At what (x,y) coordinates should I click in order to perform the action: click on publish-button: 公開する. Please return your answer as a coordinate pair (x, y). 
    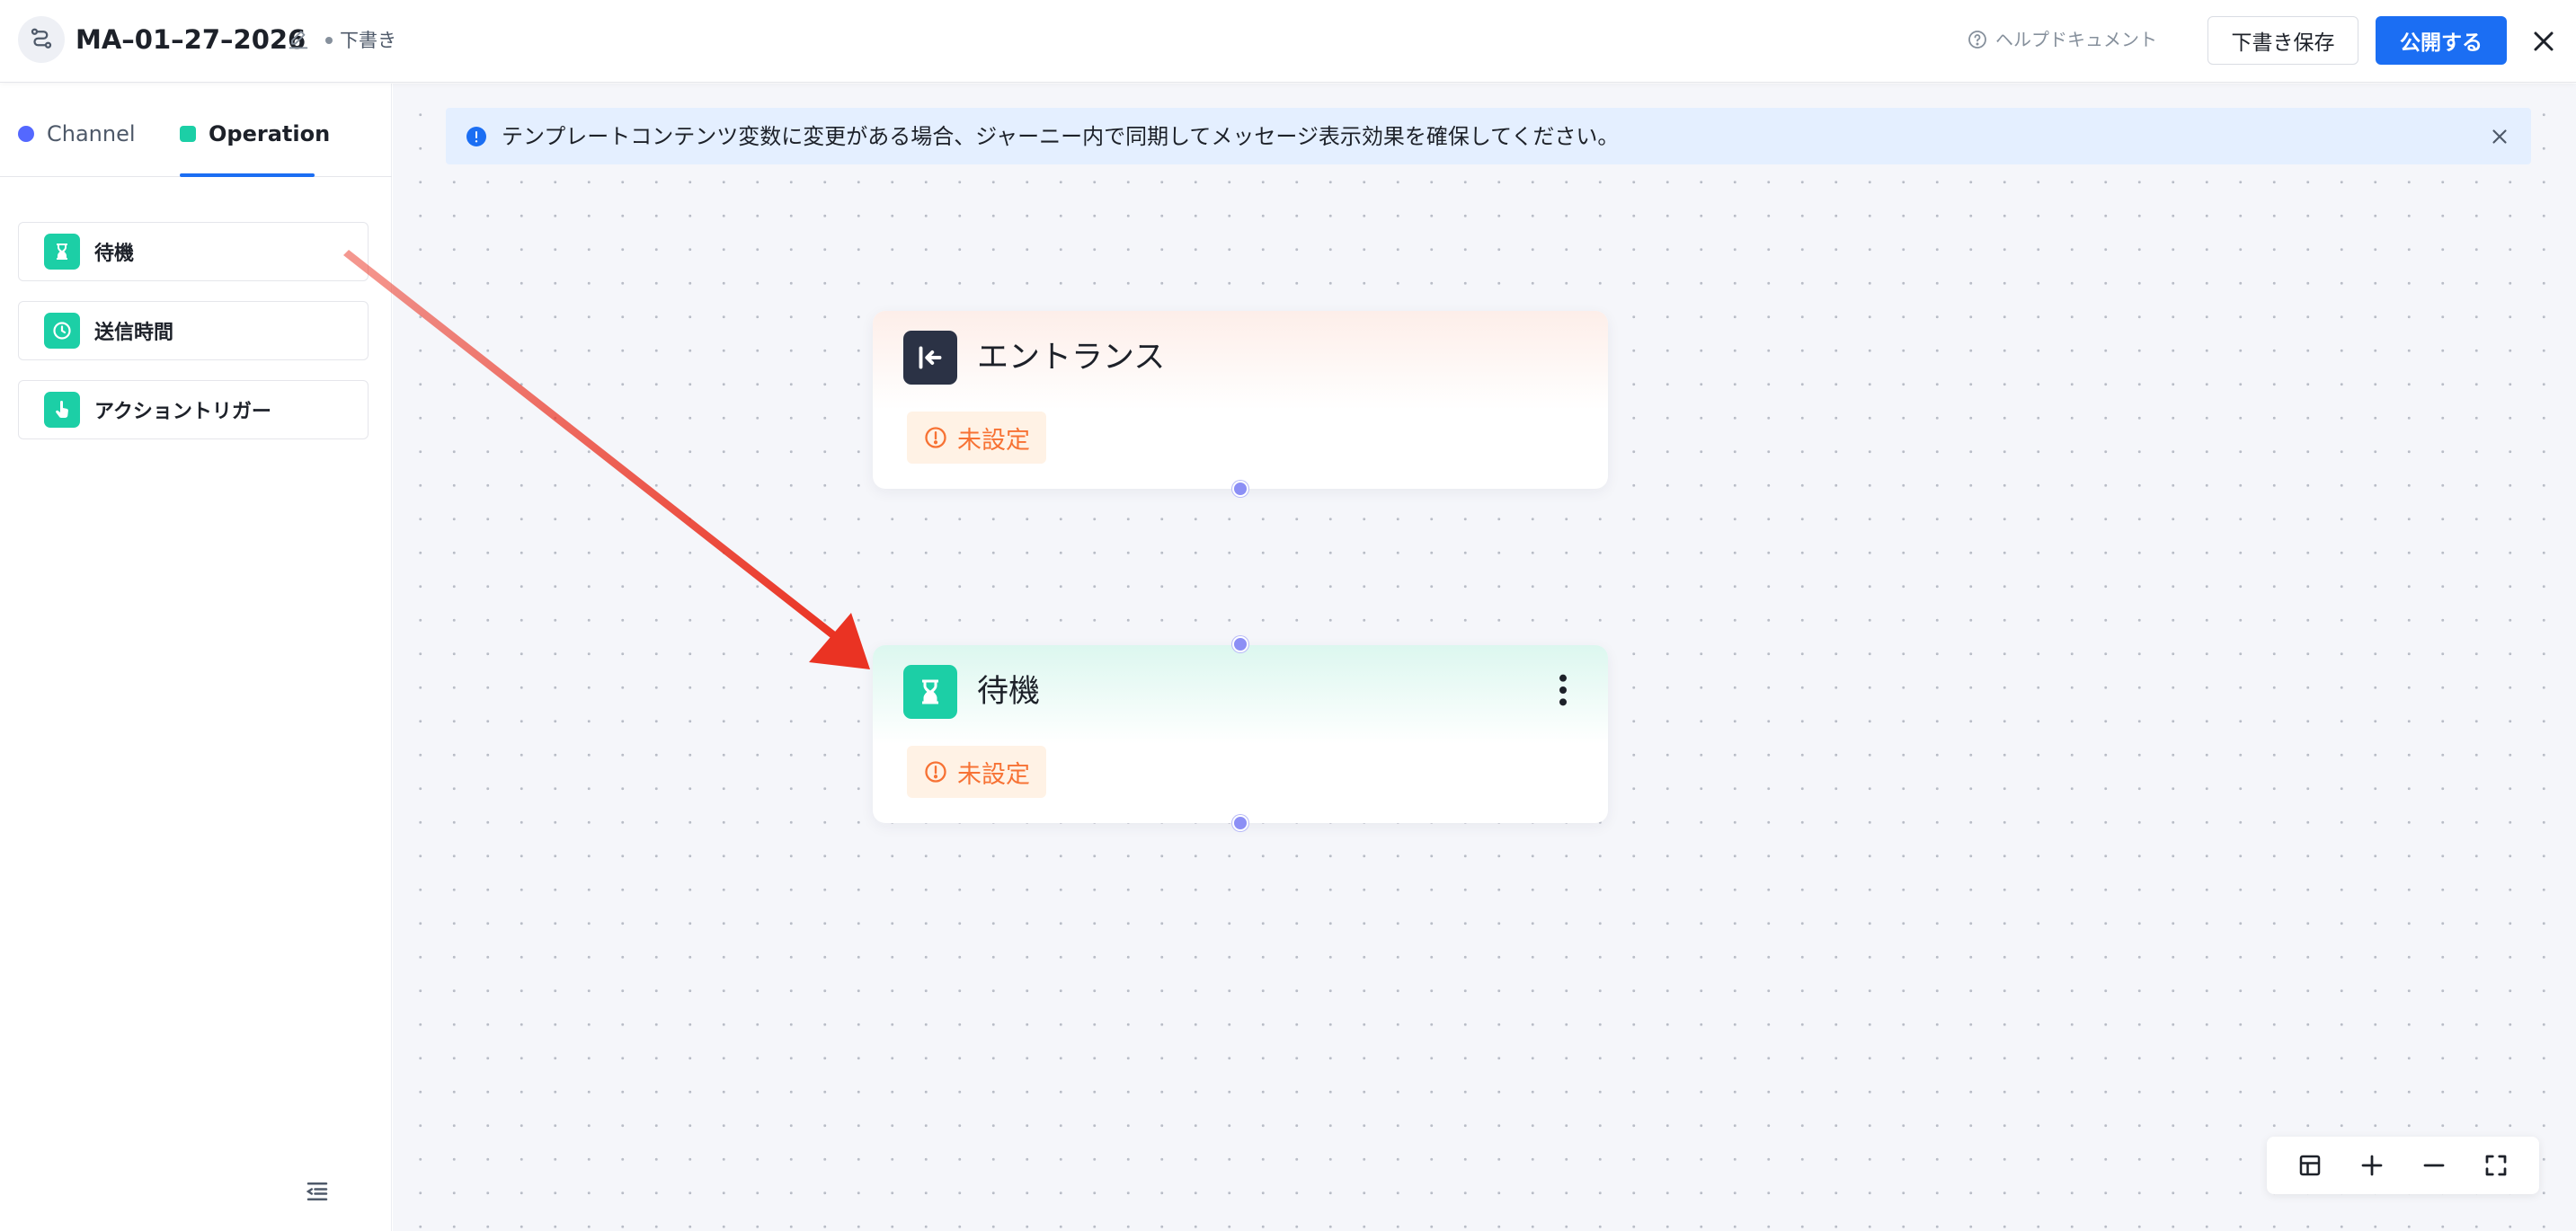
    Looking at the image, I should click on (2441, 40).